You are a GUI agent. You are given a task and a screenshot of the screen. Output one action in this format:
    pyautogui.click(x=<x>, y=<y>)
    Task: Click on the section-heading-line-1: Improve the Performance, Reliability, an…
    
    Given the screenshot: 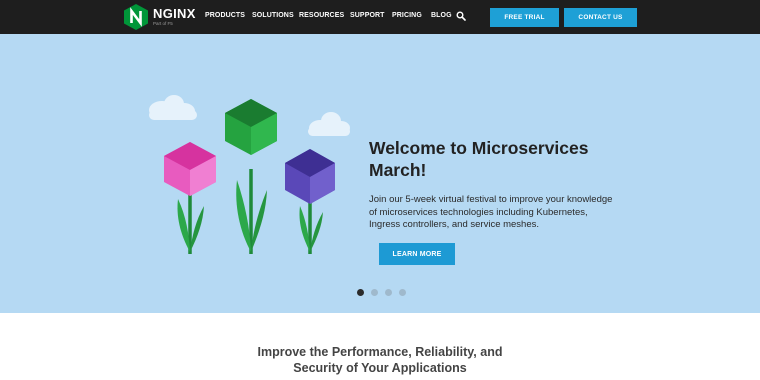 What is the action you would take?
    pyautogui.click(x=380, y=352)
    